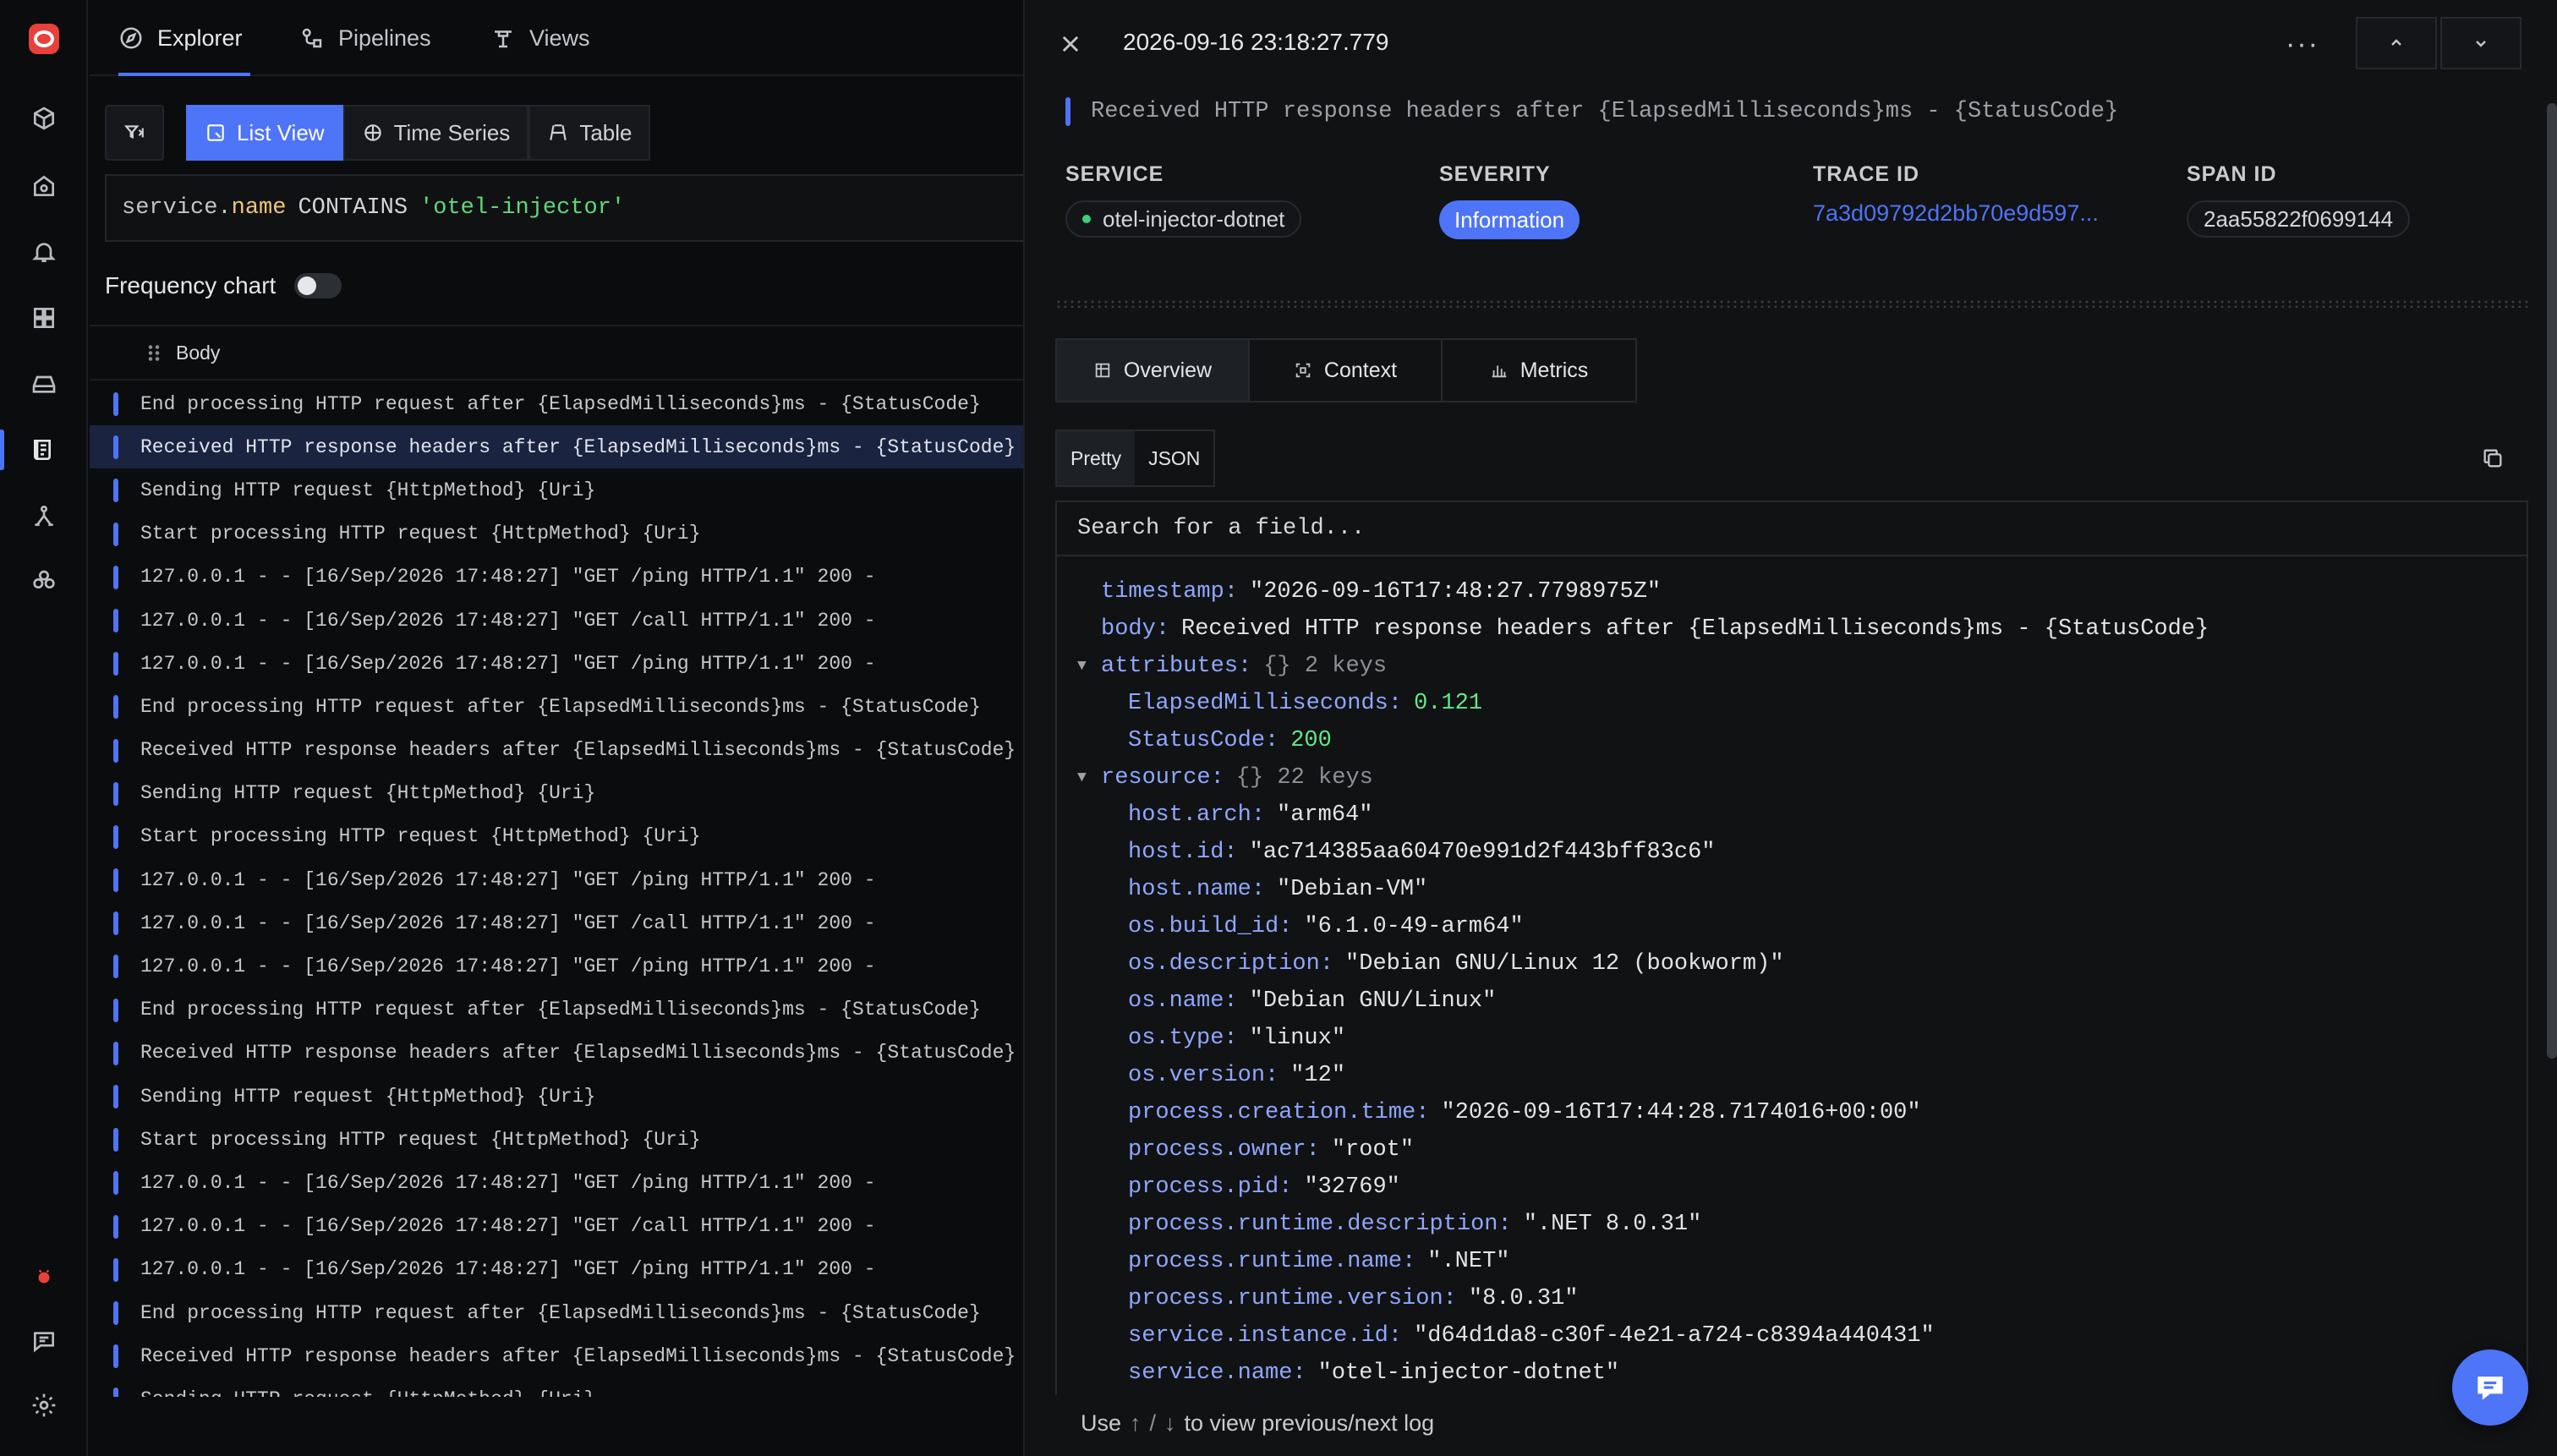 Image resolution: width=2557 pixels, height=1456 pixels. Describe the element at coordinates (198, 353) in the screenshot. I see `column-header-body: Body` at that location.